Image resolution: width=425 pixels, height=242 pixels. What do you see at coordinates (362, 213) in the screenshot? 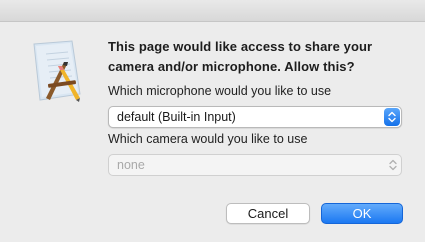
I see `ok-button: OK` at bounding box center [362, 213].